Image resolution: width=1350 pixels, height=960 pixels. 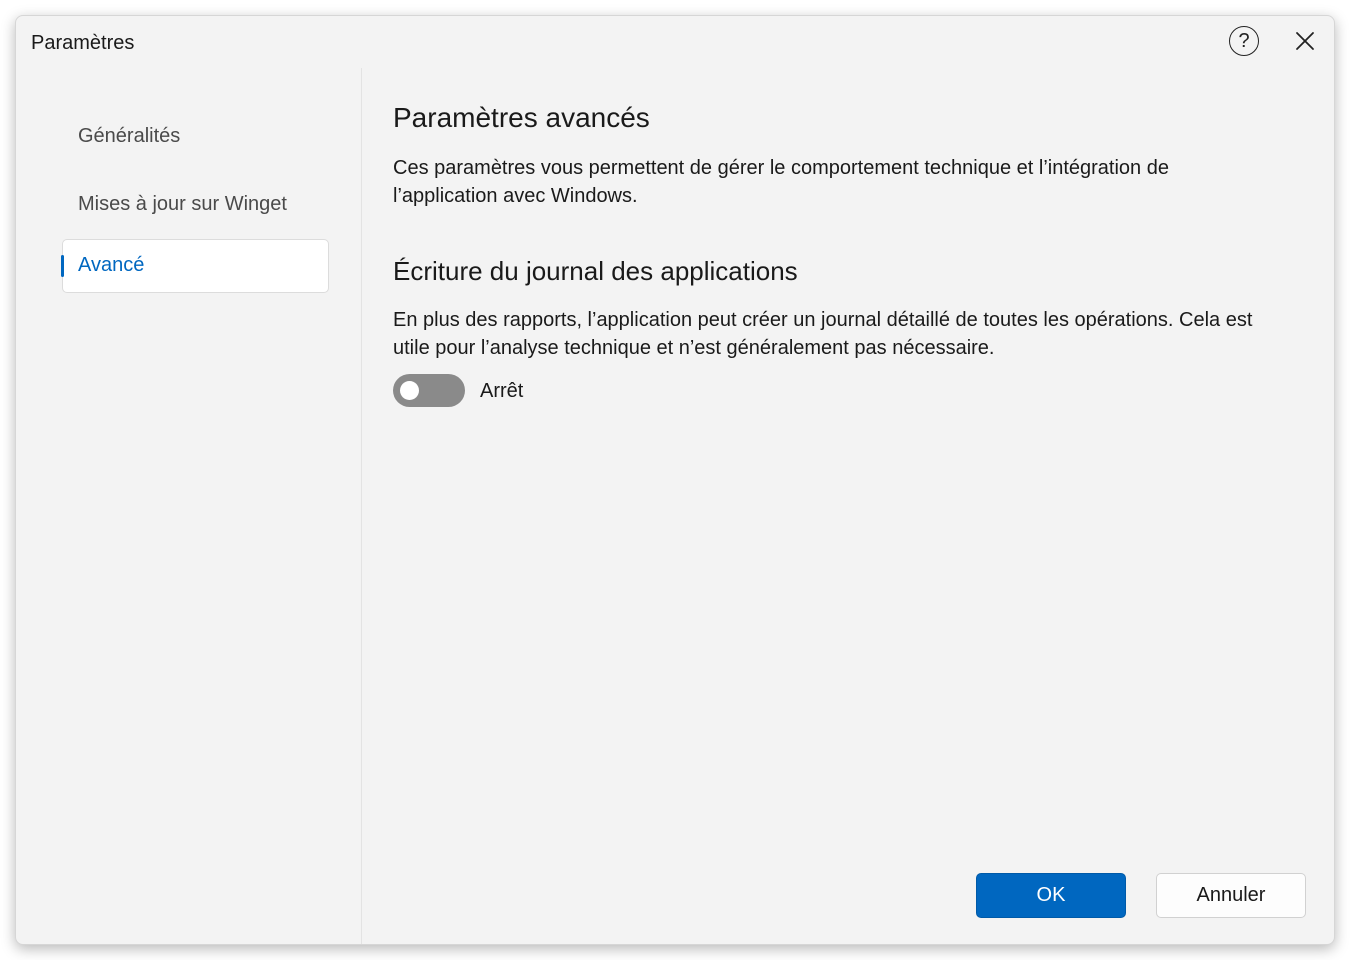 I want to click on ok-button: OK, so click(x=1051, y=895).